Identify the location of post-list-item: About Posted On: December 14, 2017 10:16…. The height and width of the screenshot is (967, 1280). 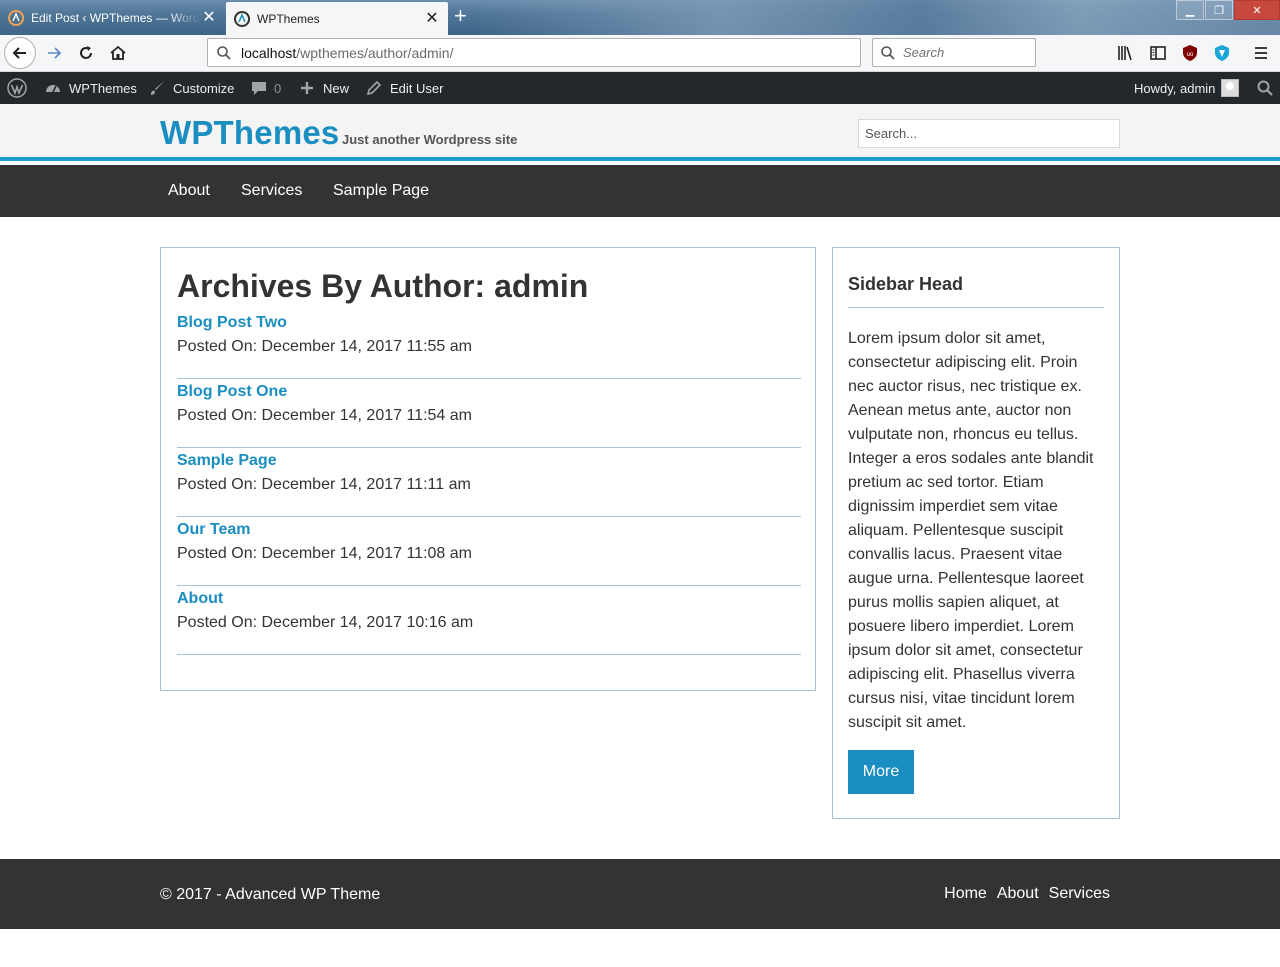
(489, 620).